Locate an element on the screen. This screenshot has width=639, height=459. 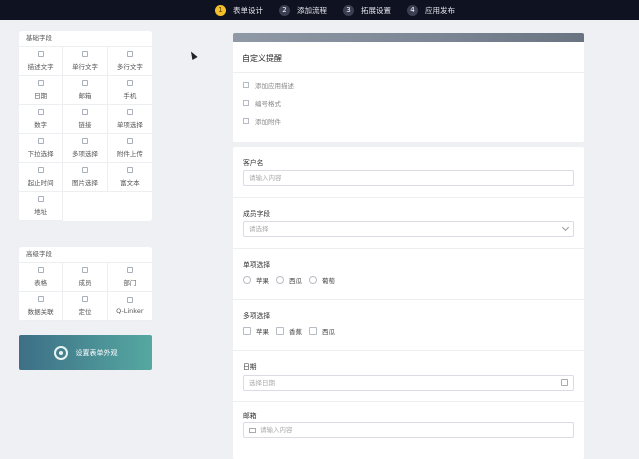
mouse-cursor-icon is located at coordinates (193, 55).